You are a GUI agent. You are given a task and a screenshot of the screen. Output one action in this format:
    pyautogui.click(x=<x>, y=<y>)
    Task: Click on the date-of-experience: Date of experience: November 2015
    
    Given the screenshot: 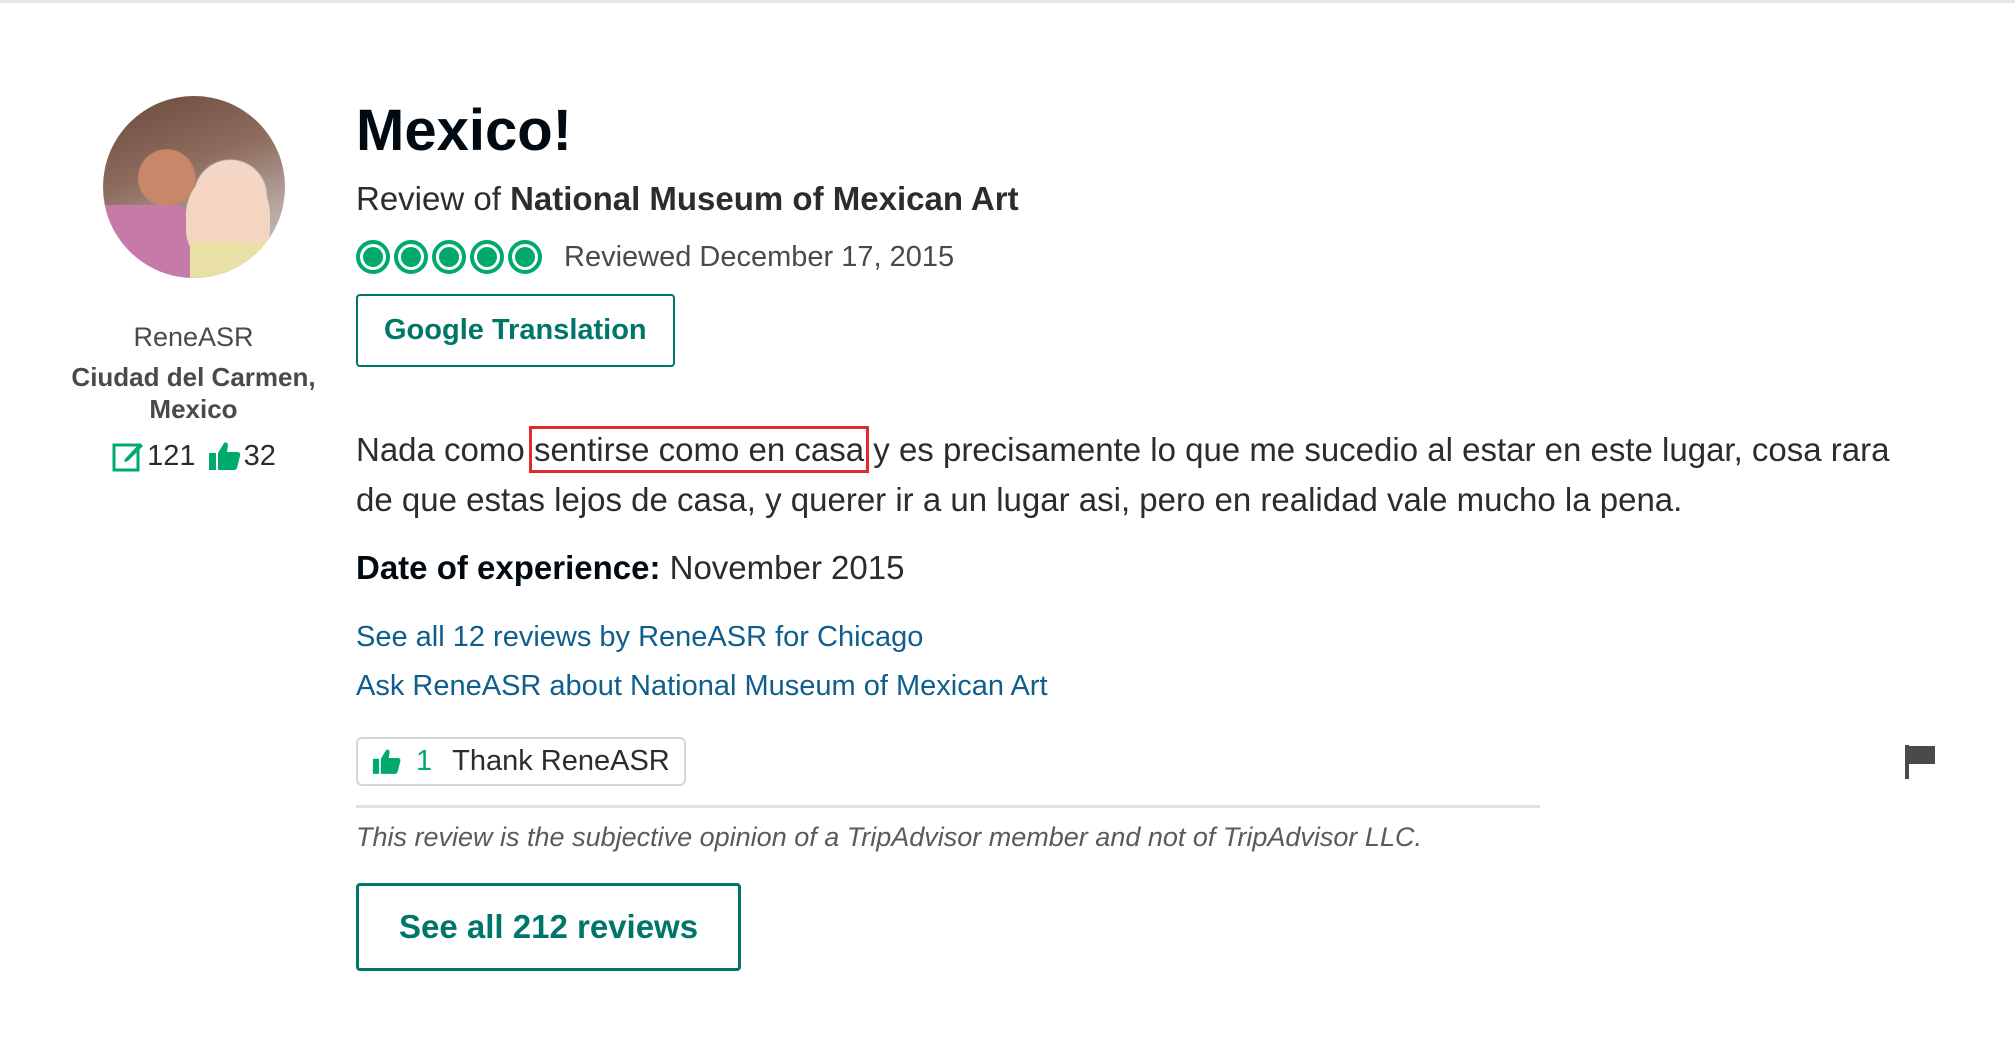 What is the action you would take?
    pyautogui.click(x=1136, y=568)
    